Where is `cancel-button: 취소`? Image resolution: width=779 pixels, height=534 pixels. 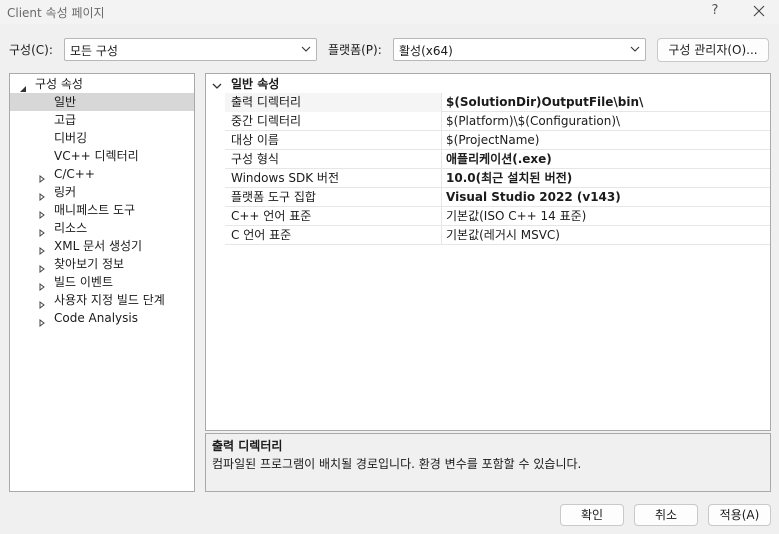
cancel-button: 취소 is located at coordinates (666, 515).